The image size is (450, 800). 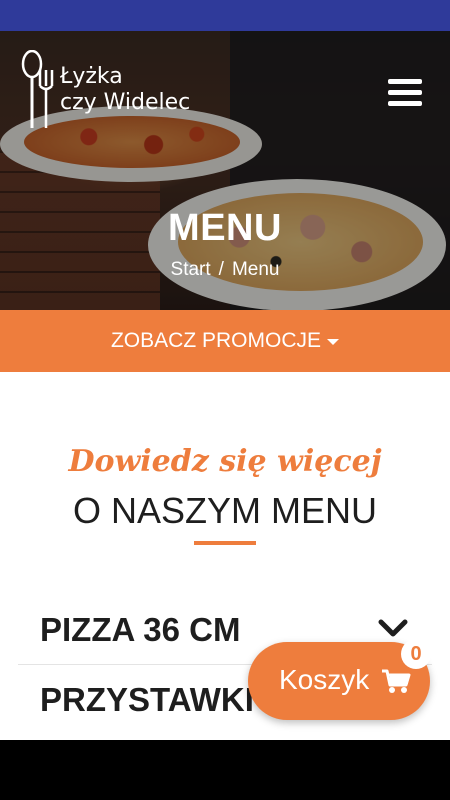 I want to click on breadcrumb-home-link: Start, so click(x=191, y=269).